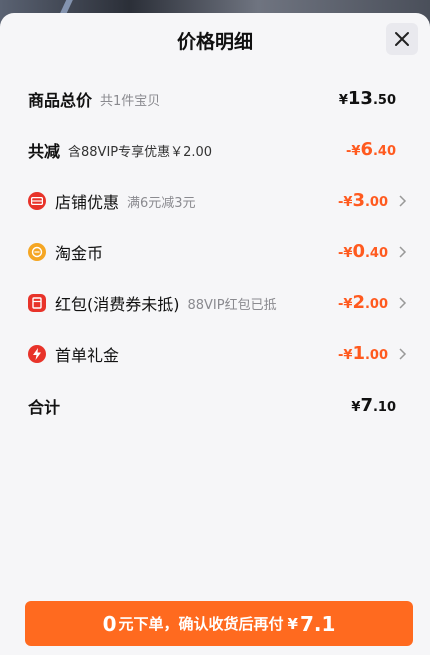  I want to click on row-red-packet: 红包(消费券未抵) 88VIP红包已抵 -¥ 2.00, so click(218, 303).